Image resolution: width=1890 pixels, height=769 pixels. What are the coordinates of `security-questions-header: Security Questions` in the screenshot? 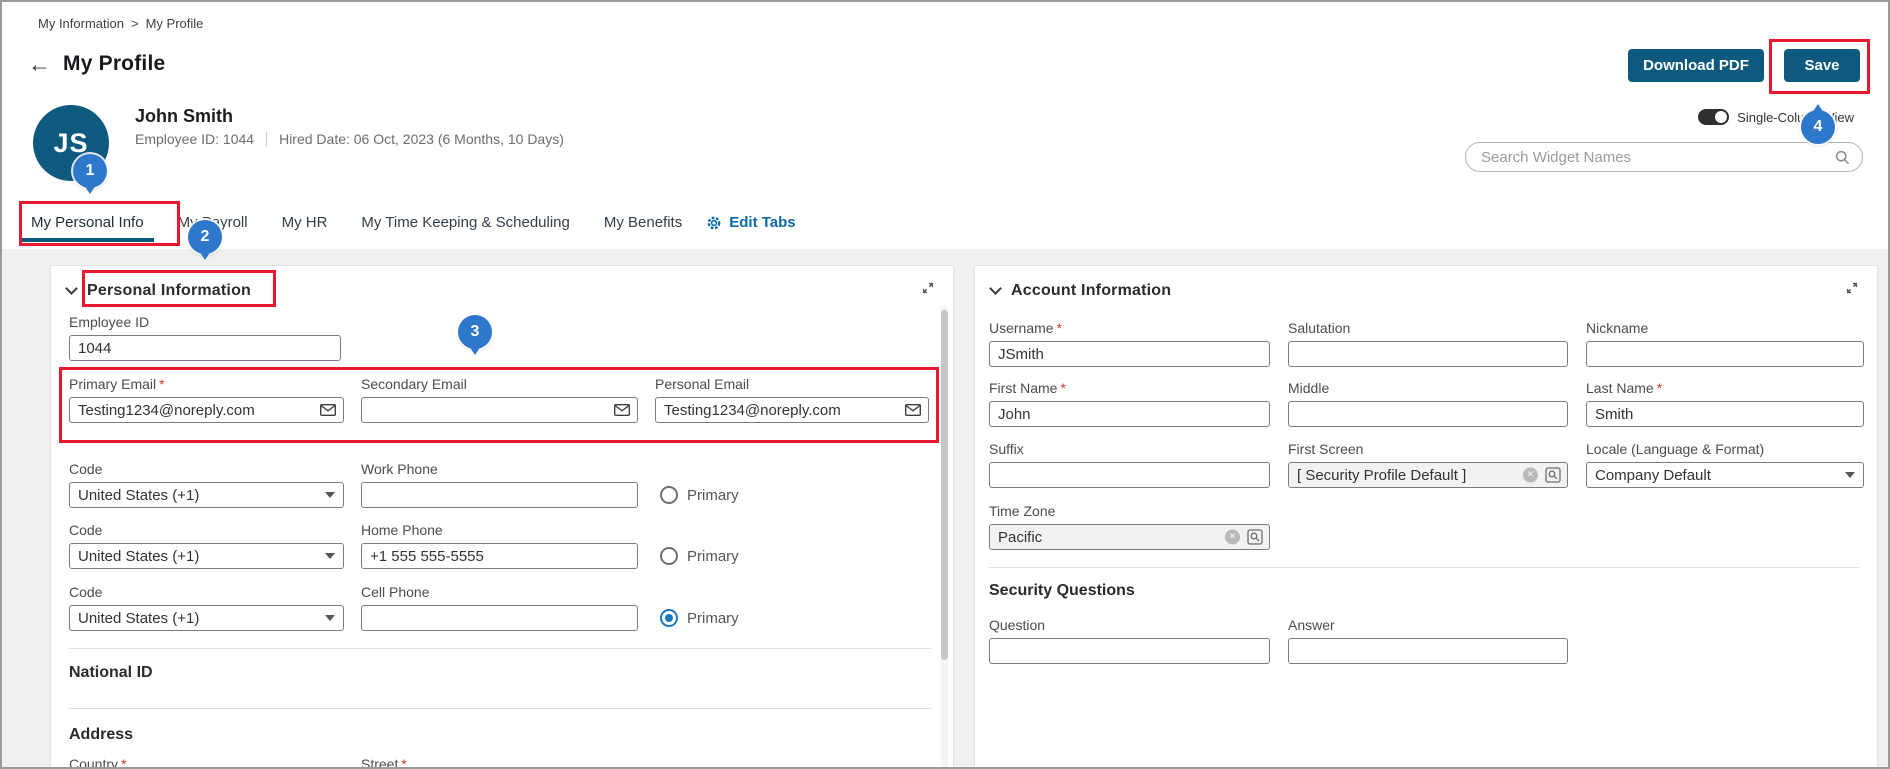 It's located at (1062, 590).